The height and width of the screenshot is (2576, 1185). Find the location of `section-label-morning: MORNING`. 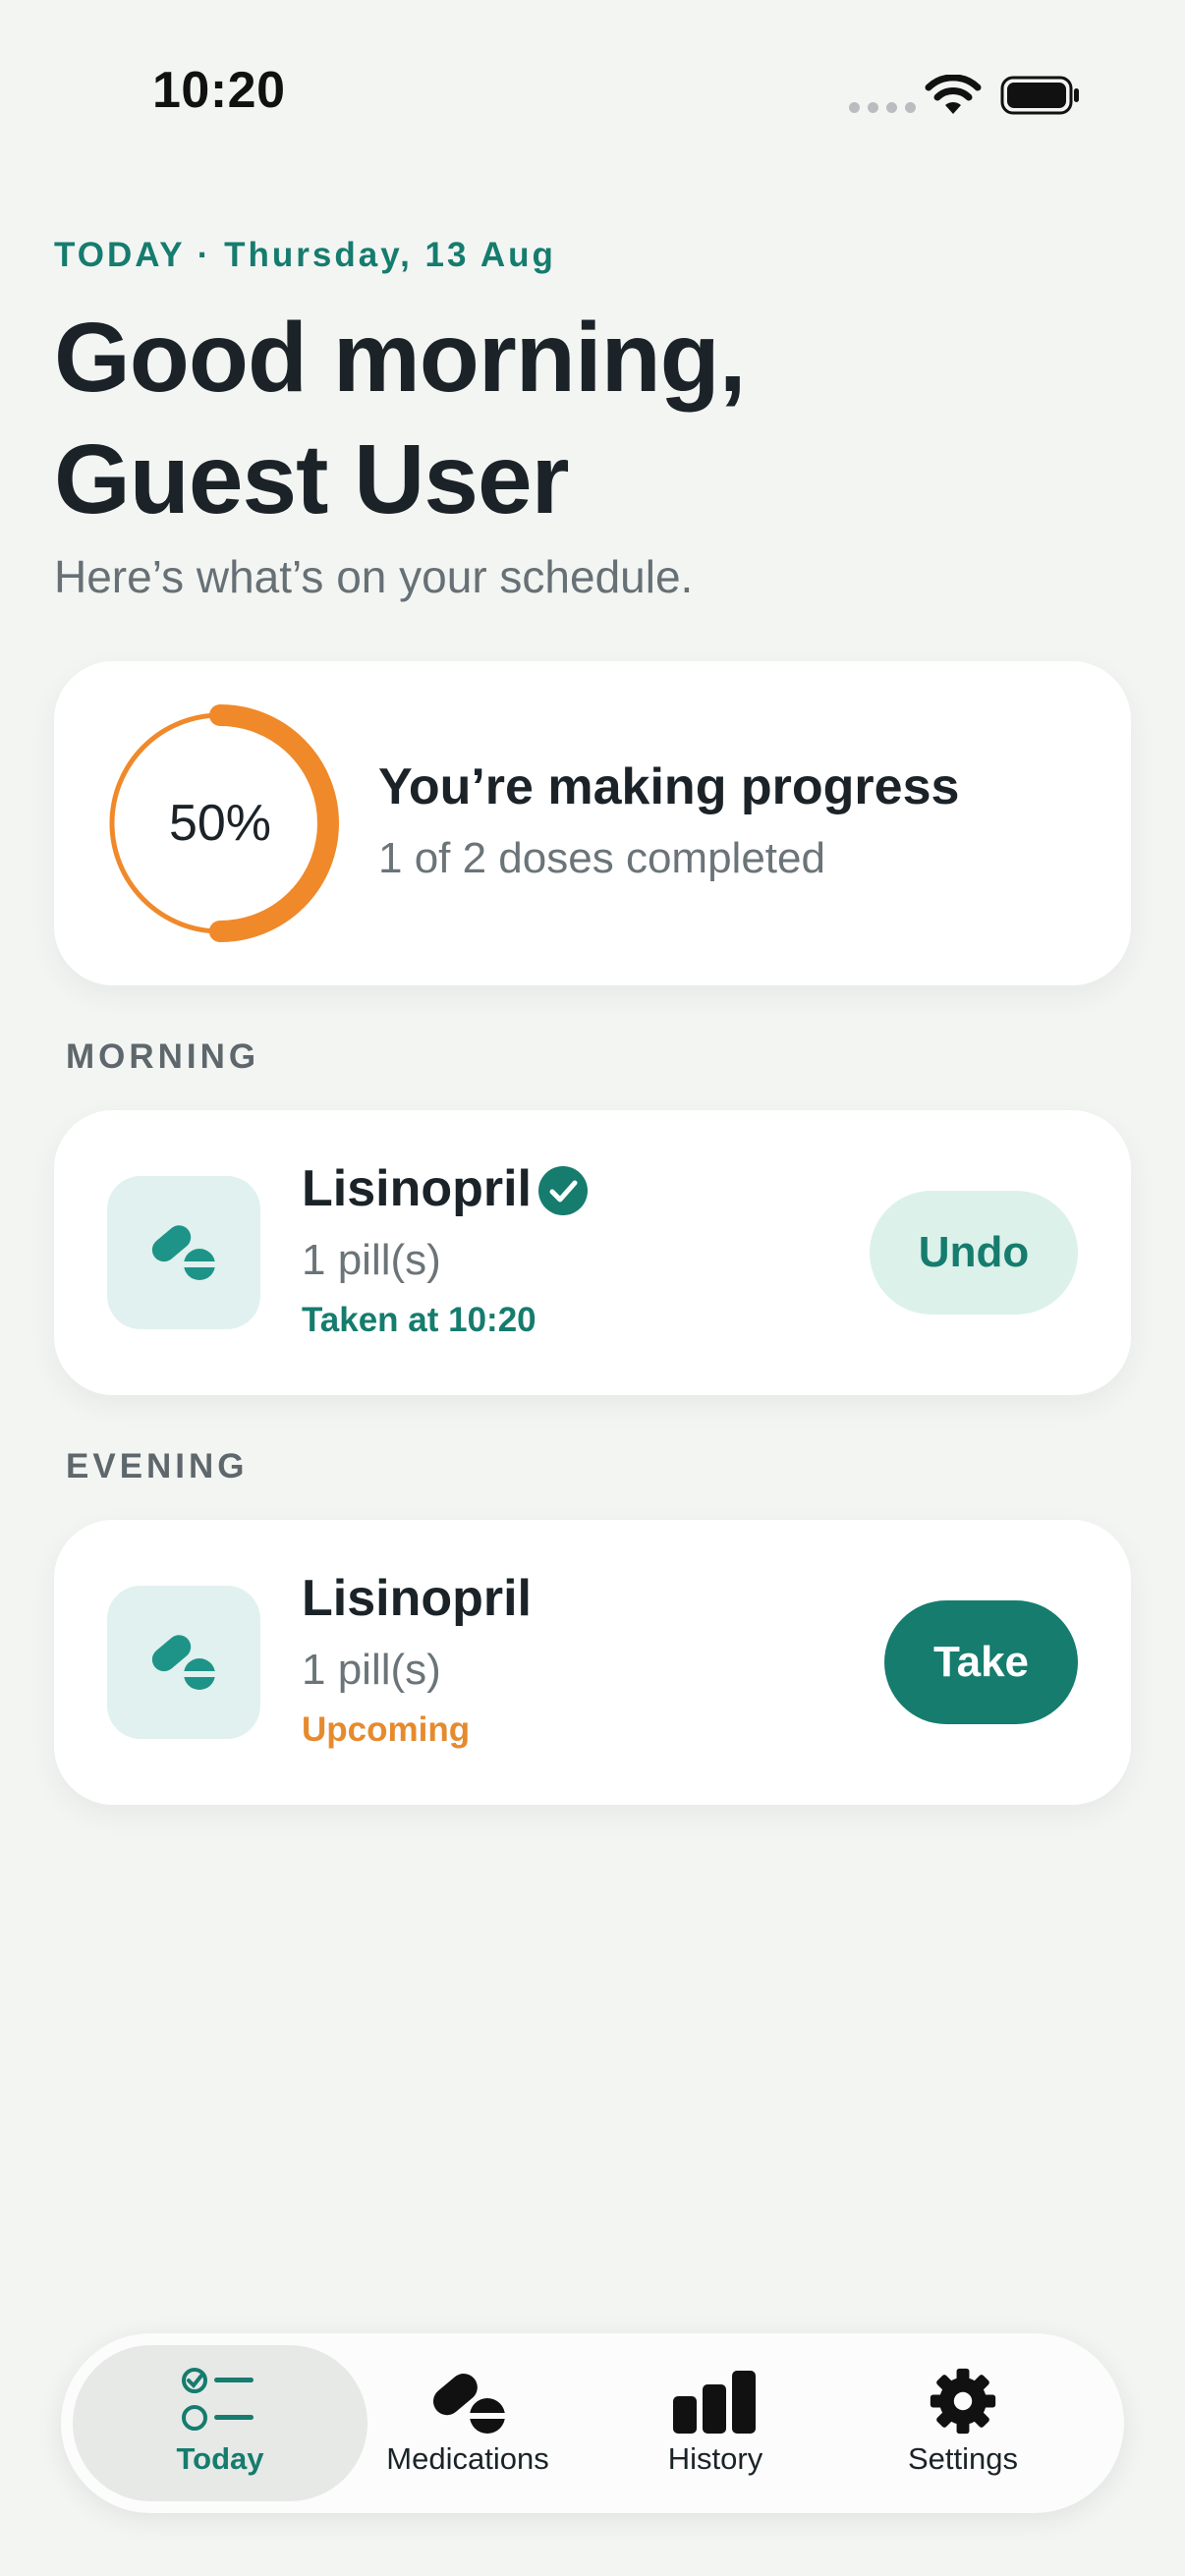

section-label-morning: MORNING is located at coordinates (163, 1056).